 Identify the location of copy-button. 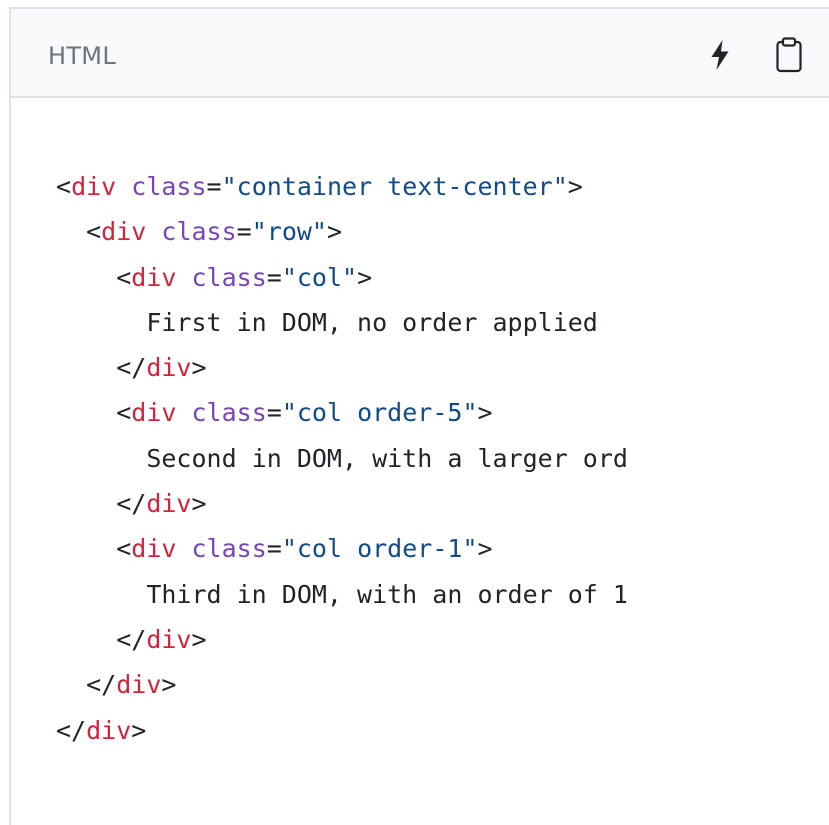
(789, 55).